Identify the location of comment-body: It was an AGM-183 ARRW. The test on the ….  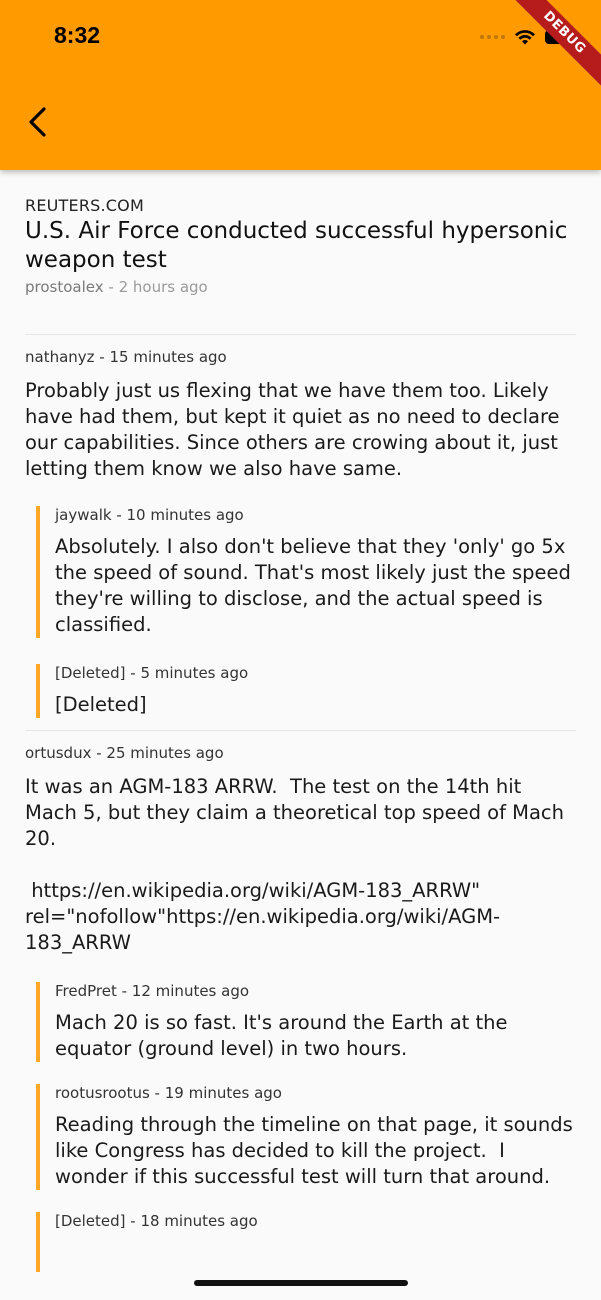
(295, 864).